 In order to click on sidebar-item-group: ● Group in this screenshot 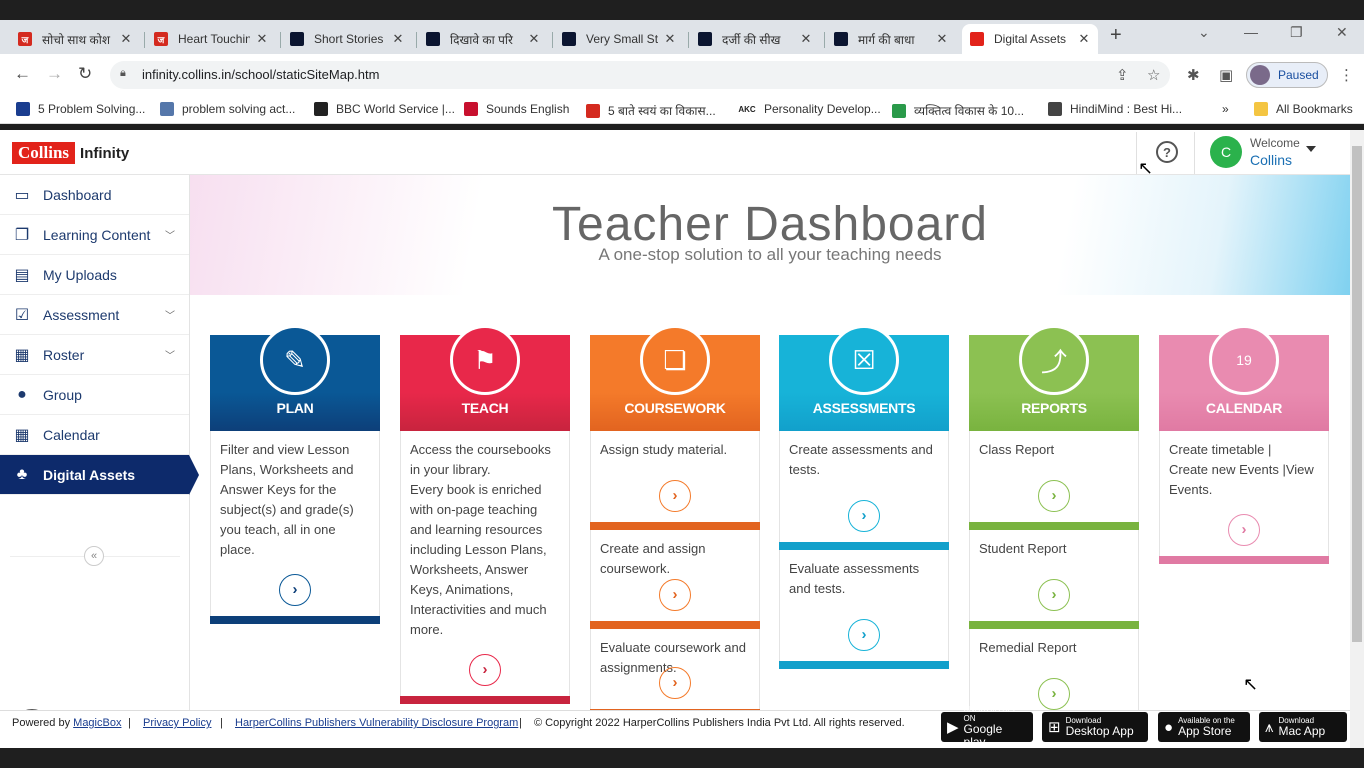, I will do `click(94, 395)`.